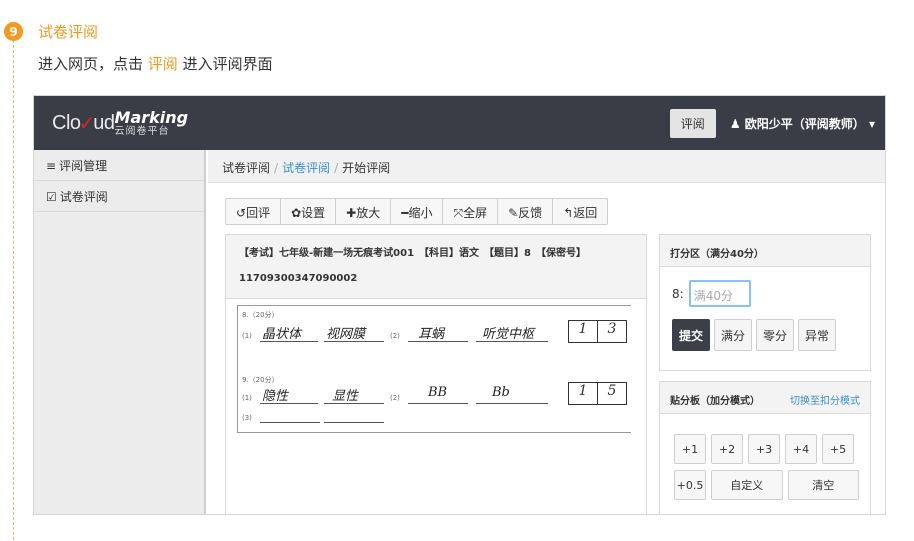 This screenshot has width=914, height=541. What do you see at coordinates (513, 213) in the screenshot?
I see `edit-icon: ✎` at bounding box center [513, 213].